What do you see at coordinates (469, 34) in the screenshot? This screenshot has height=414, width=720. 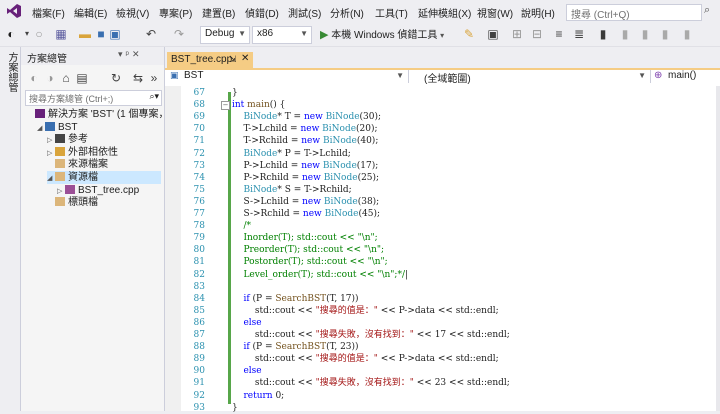 I see `hot-reload-icon: ✎` at bounding box center [469, 34].